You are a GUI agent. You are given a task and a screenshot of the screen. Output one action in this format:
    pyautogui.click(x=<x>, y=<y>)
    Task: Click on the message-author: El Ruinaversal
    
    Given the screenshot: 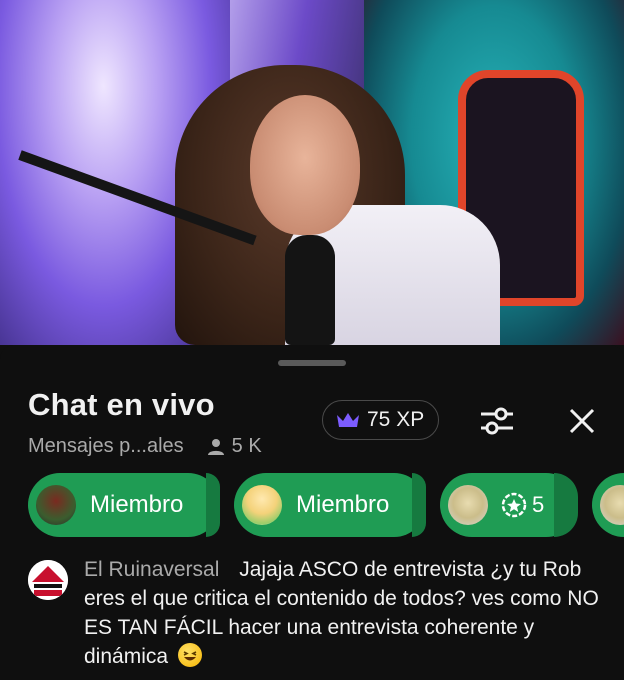 What is the action you would take?
    pyautogui.click(x=151, y=569)
    